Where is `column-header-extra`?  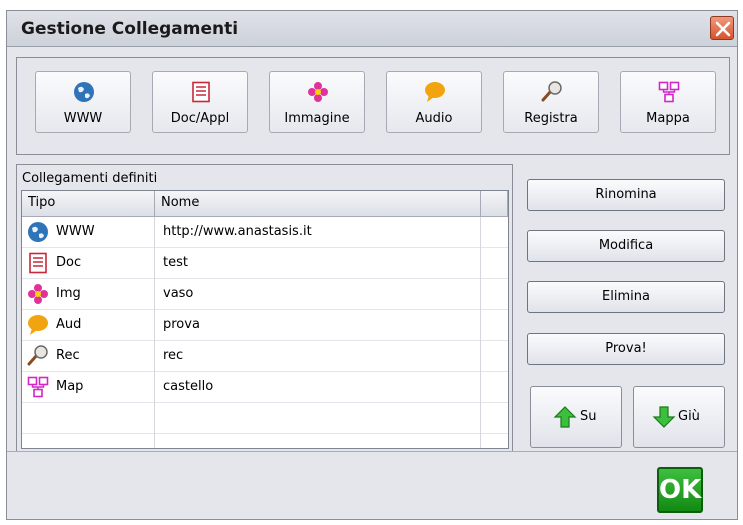
column-header-extra is located at coordinates (494, 204).